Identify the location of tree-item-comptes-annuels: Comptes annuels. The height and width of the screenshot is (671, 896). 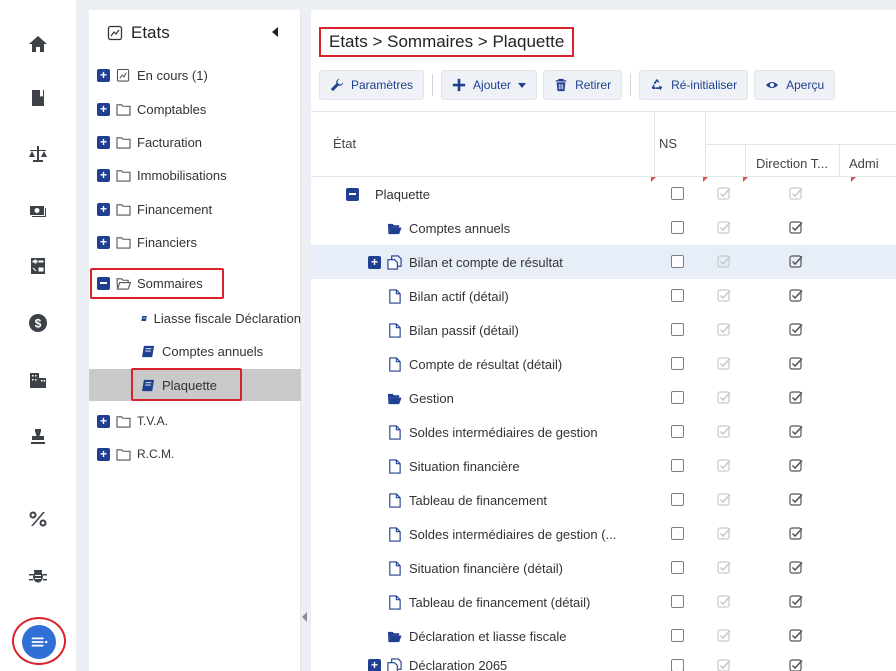
(195, 351).